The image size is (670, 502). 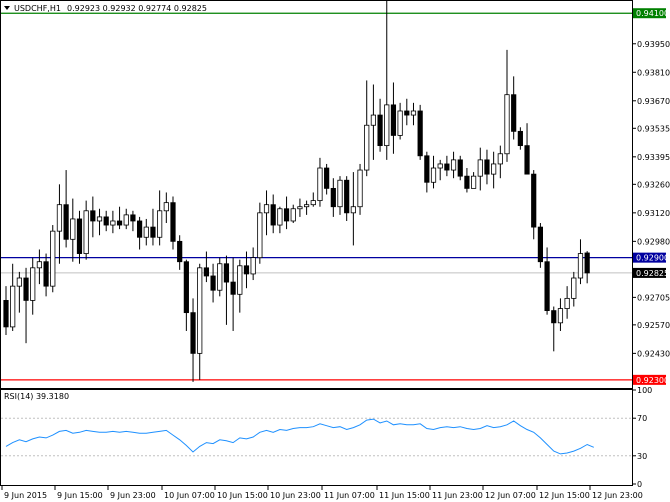 What do you see at coordinates (653, 128) in the screenshot?
I see `price-tick-label: 0.93535` at bounding box center [653, 128].